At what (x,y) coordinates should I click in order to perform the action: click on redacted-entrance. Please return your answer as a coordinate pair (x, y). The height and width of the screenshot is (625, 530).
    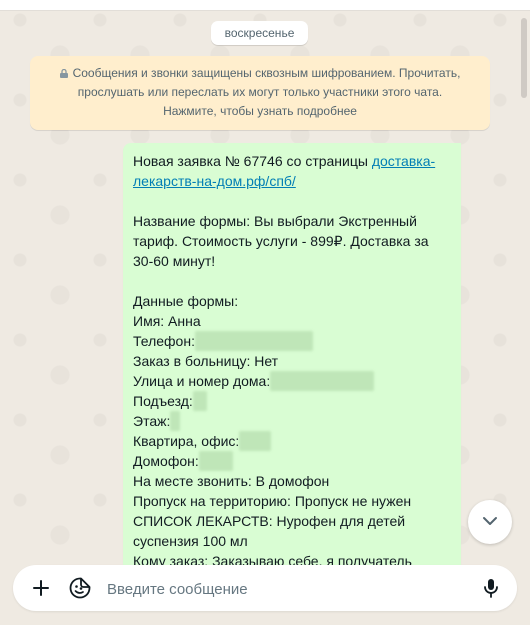
    Looking at the image, I should click on (199, 401).